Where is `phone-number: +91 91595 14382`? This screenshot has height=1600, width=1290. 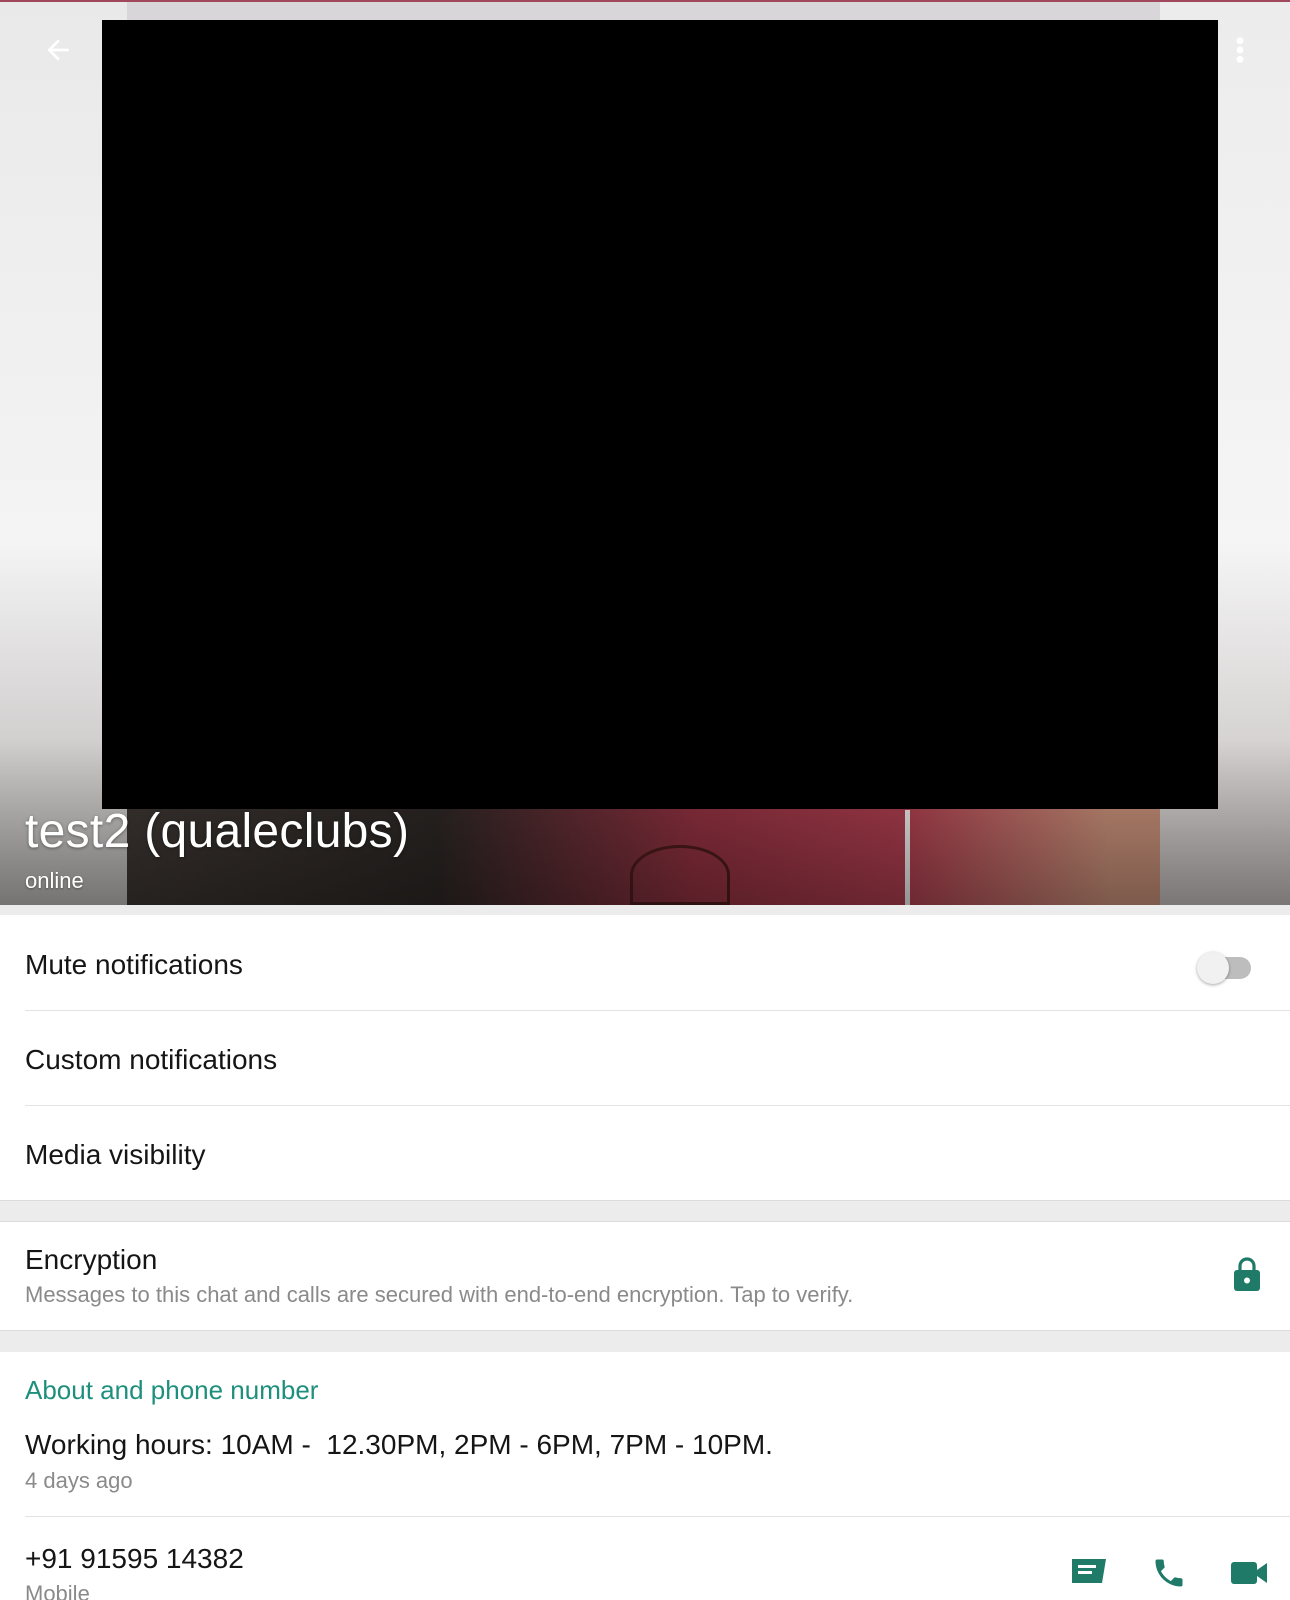
phone-number: +91 91595 14382 is located at coordinates (134, 1559).